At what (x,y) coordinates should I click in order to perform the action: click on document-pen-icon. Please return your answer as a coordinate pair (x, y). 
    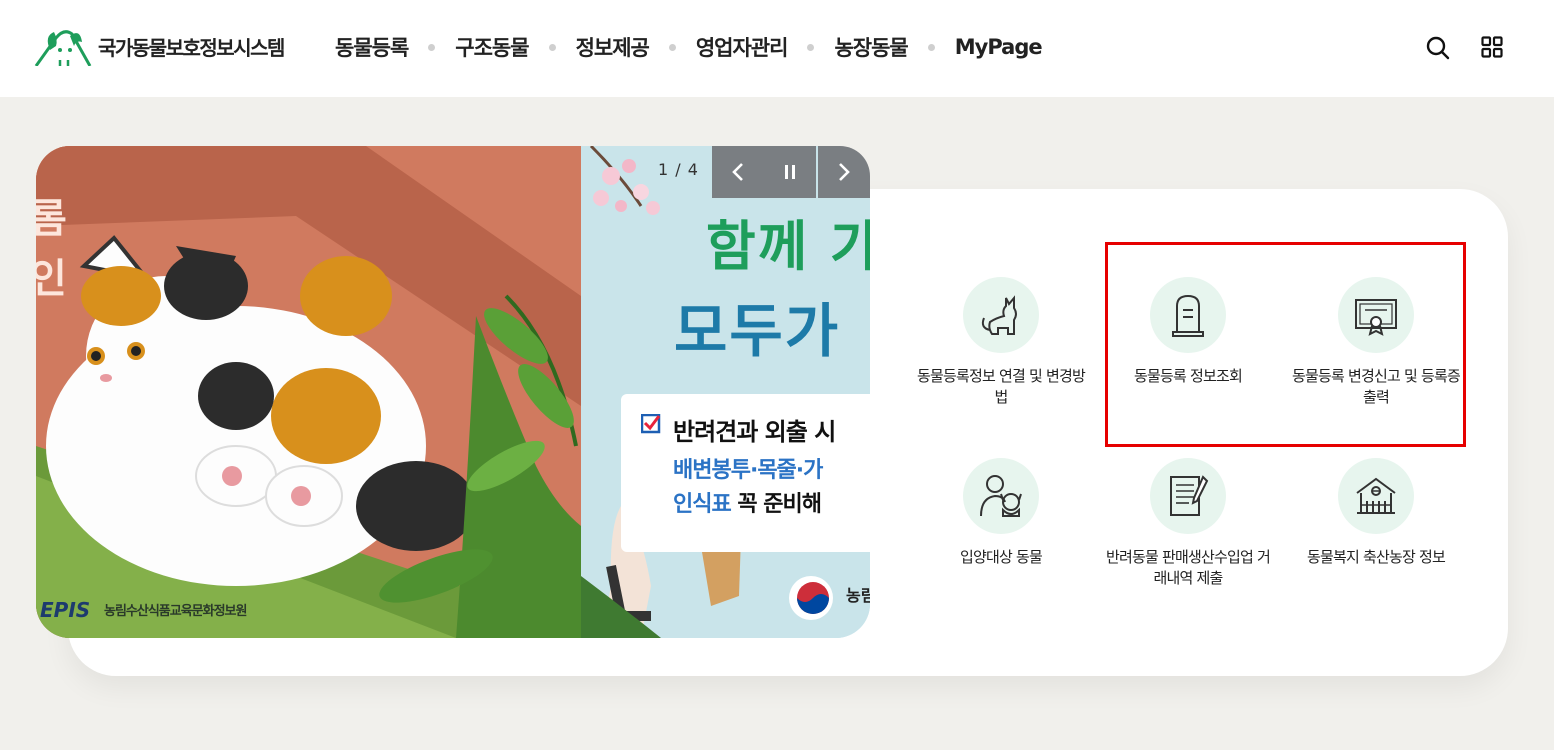
    Looking at the image, I should click on (1189, 495).